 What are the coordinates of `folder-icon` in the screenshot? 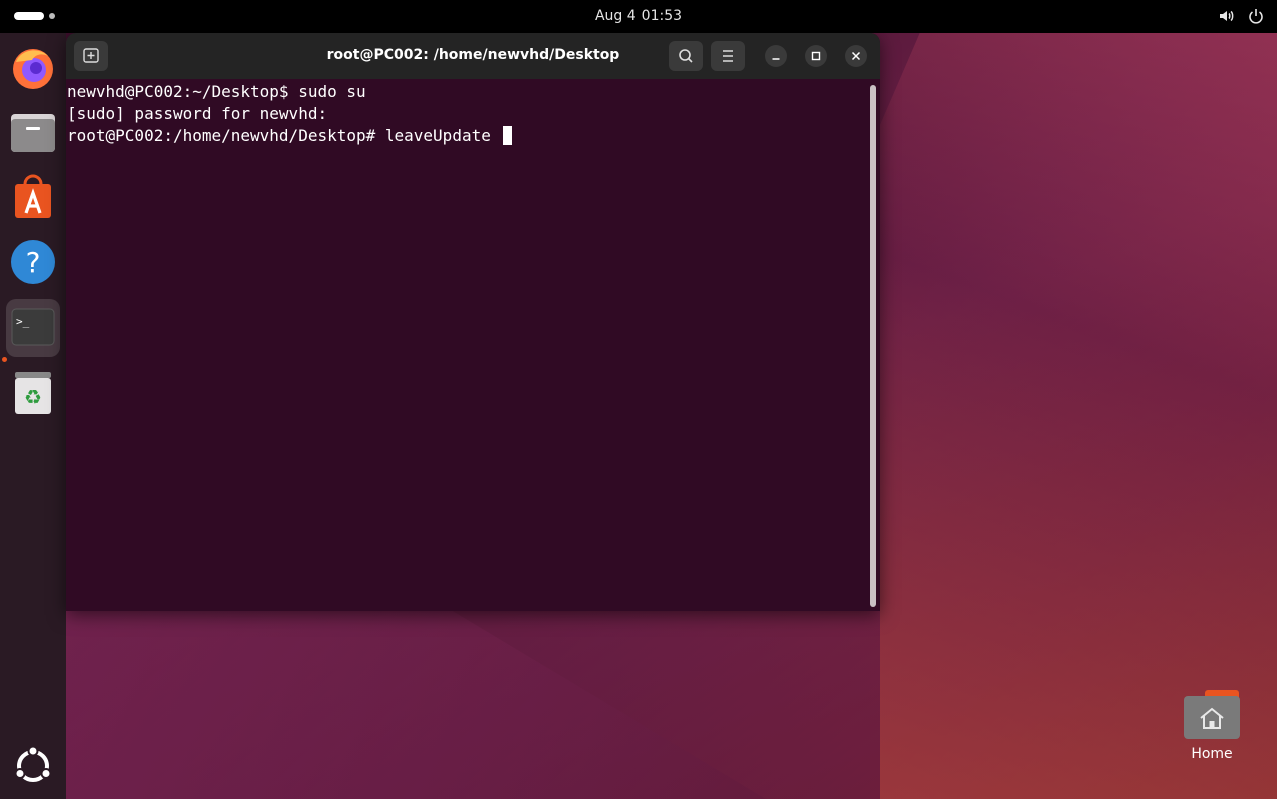 It's located at (33, 133).